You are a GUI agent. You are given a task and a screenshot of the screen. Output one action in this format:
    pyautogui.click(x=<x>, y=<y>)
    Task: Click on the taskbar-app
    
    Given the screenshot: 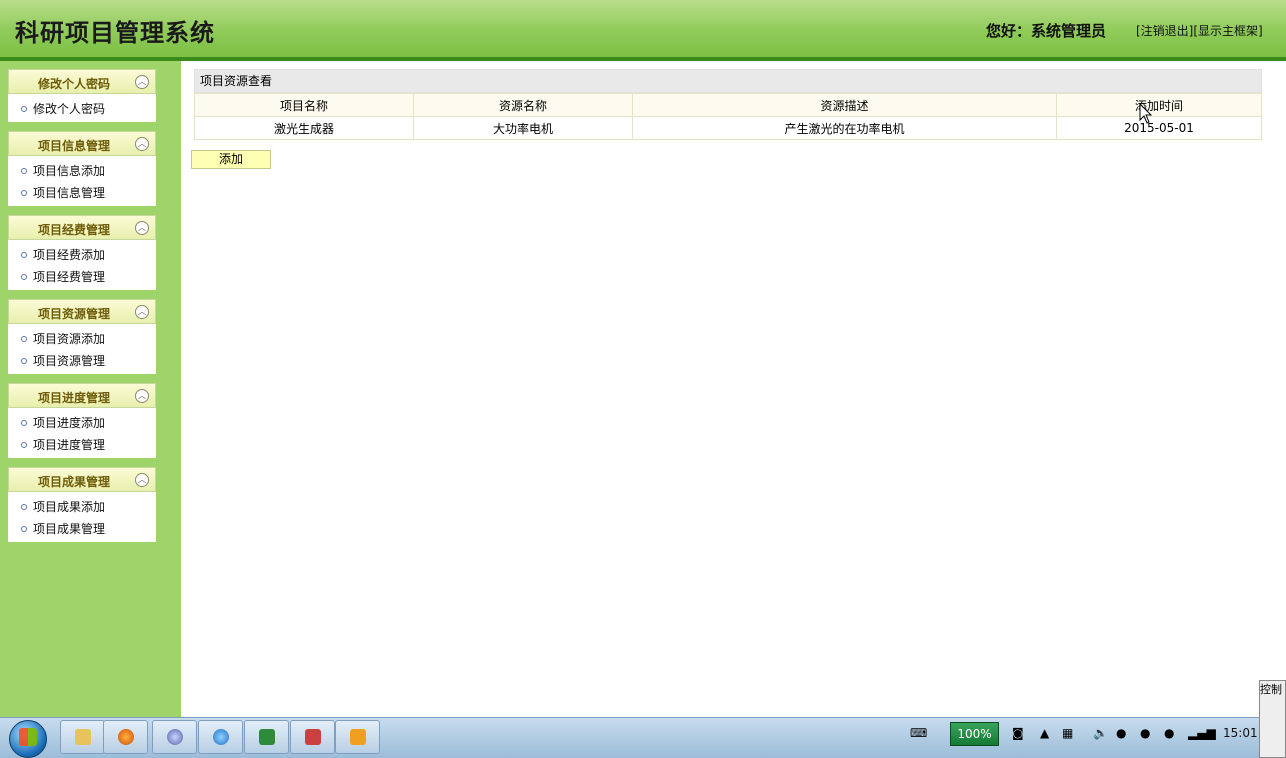 What is the action you would take?
    pyautogui.click(x=174, y=737)
    